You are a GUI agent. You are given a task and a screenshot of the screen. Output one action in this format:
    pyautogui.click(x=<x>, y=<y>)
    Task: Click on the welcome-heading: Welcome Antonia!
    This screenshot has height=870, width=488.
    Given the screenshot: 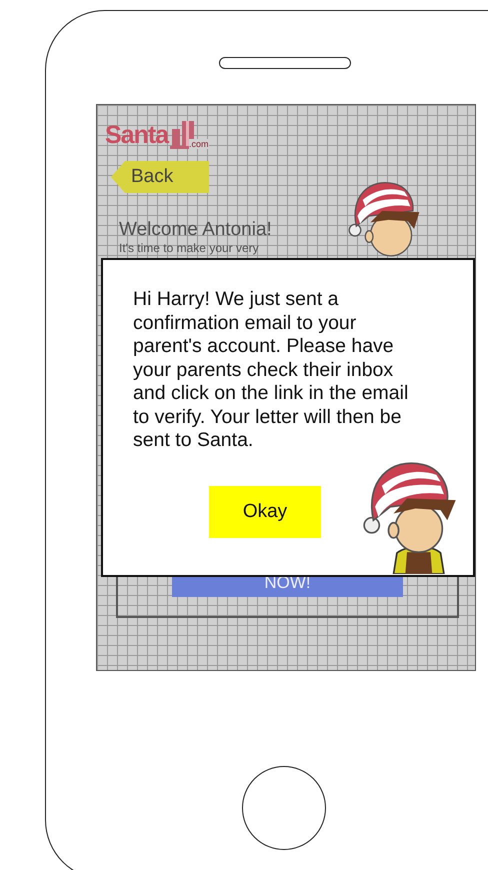 What is the action you would take?
    pyautogui.click(x=196, y=230)
    